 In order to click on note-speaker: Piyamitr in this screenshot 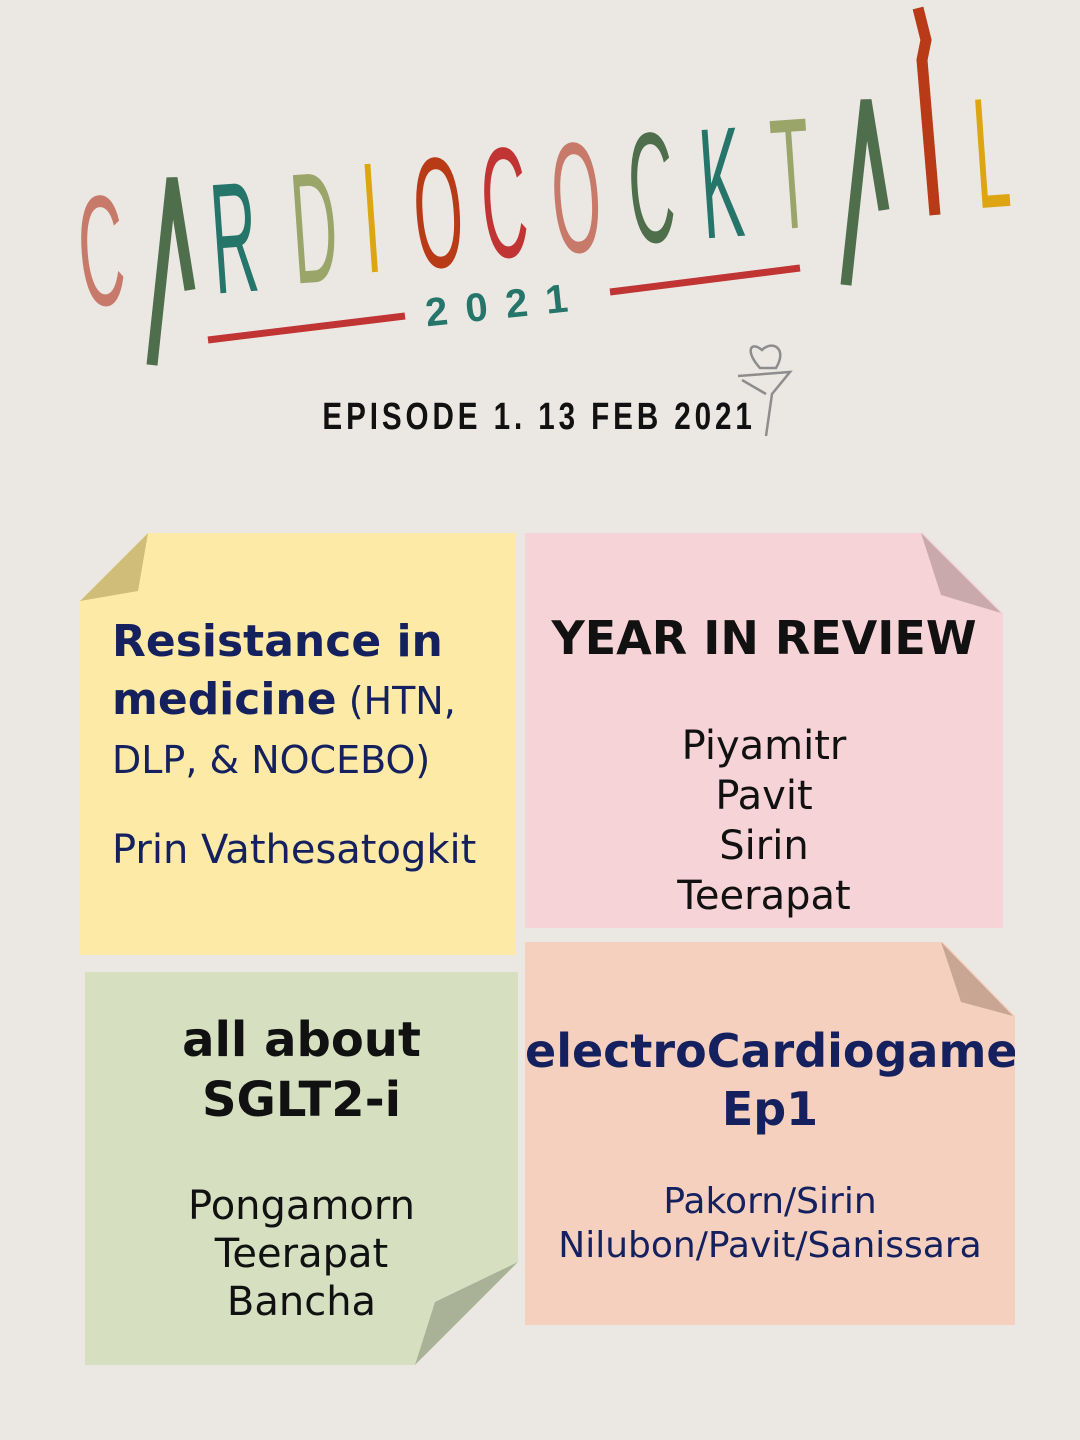, I will do `click(764, 746)`.